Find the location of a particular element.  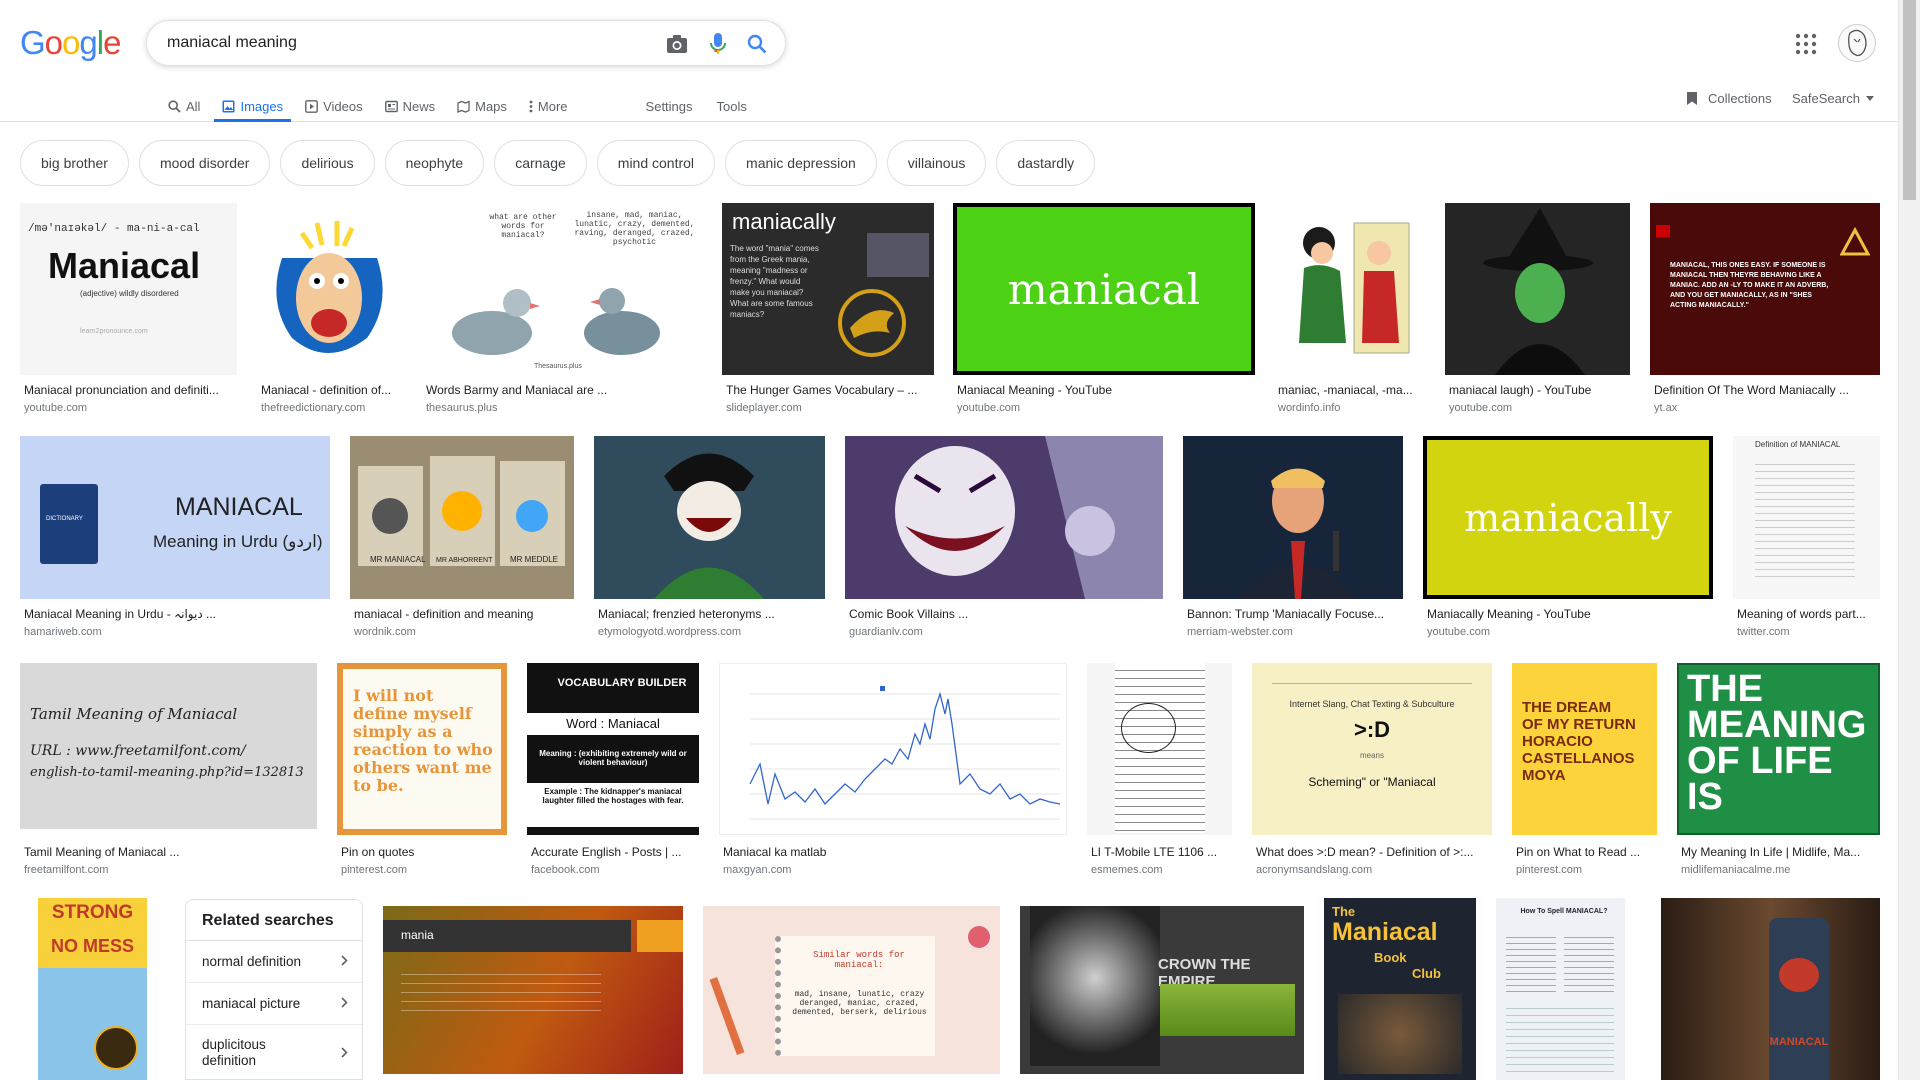

mic-icon is located at coordinates (718, 44).